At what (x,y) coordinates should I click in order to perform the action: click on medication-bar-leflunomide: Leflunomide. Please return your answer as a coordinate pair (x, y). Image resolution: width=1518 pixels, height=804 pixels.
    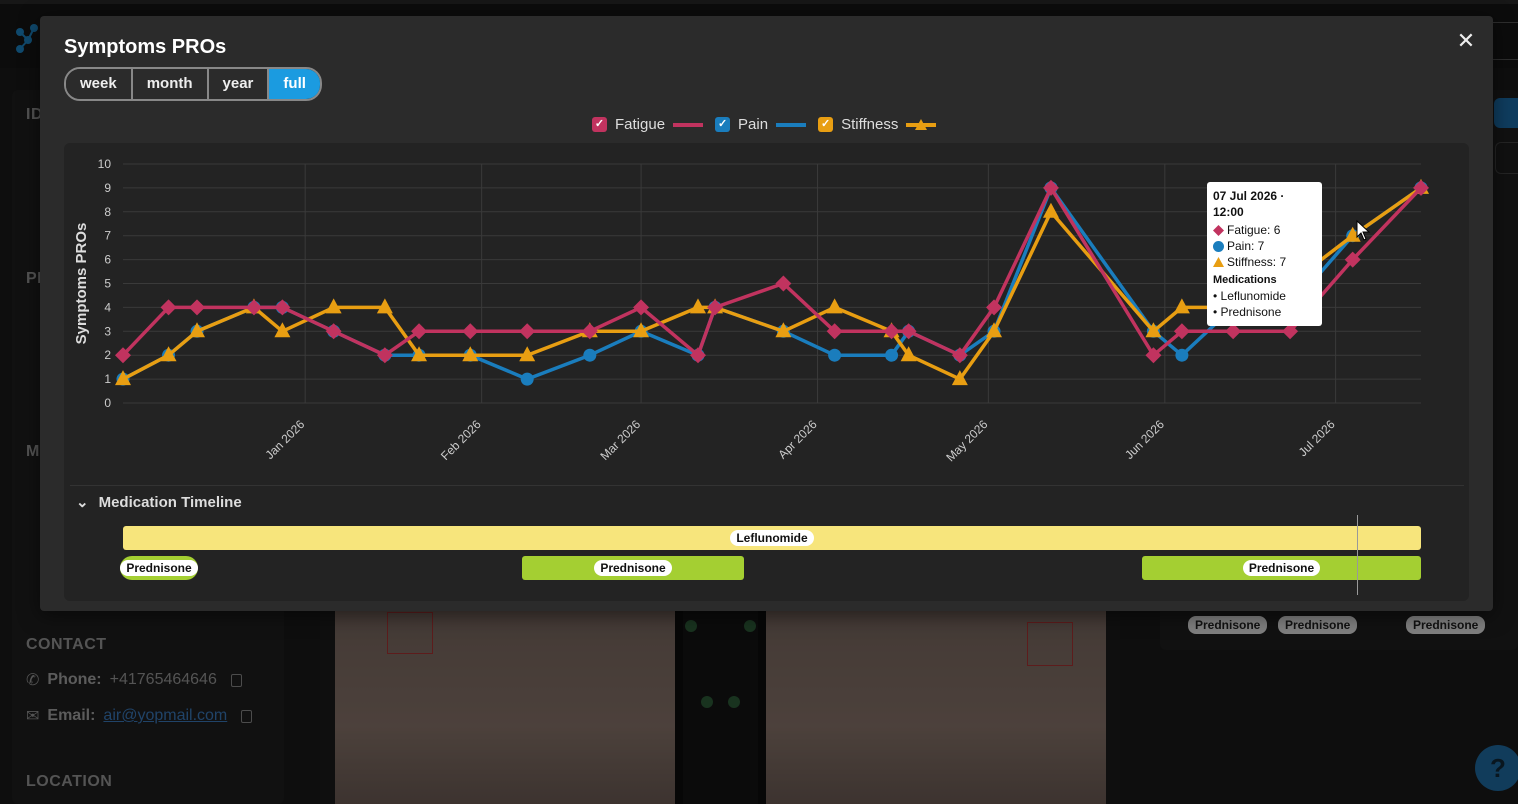
    Looking at the image, I should click on (772, 538).